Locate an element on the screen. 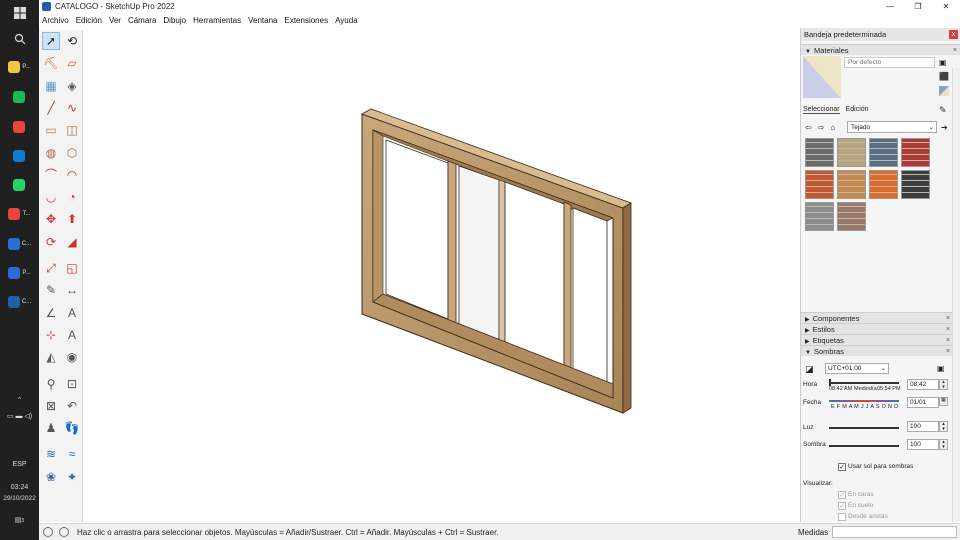 Image resolution: width=960 pixels, height=540 pixels. home-icon: ⌂ is located at coordinates (832, 127).